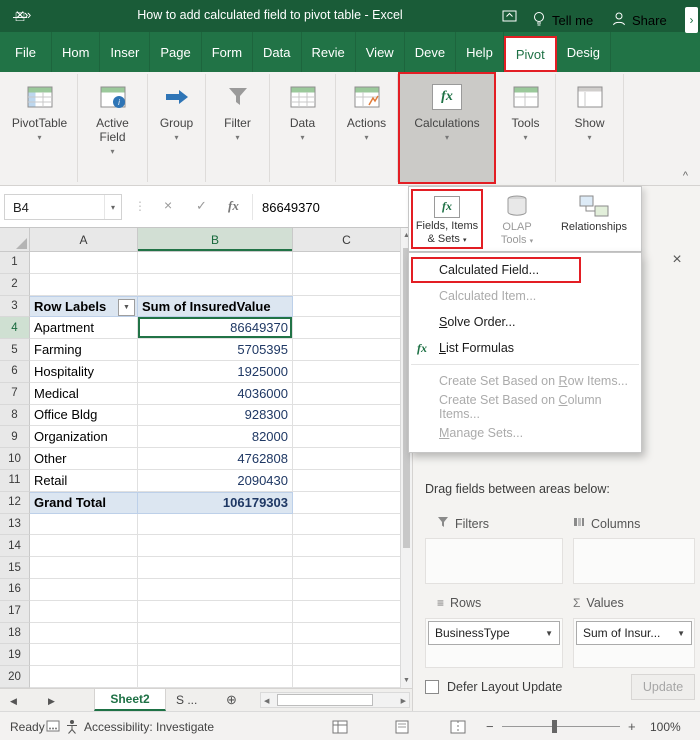 This screenshot has width=700, height=740. I want to click on zoom-out-icon: −, so click(490, 726).